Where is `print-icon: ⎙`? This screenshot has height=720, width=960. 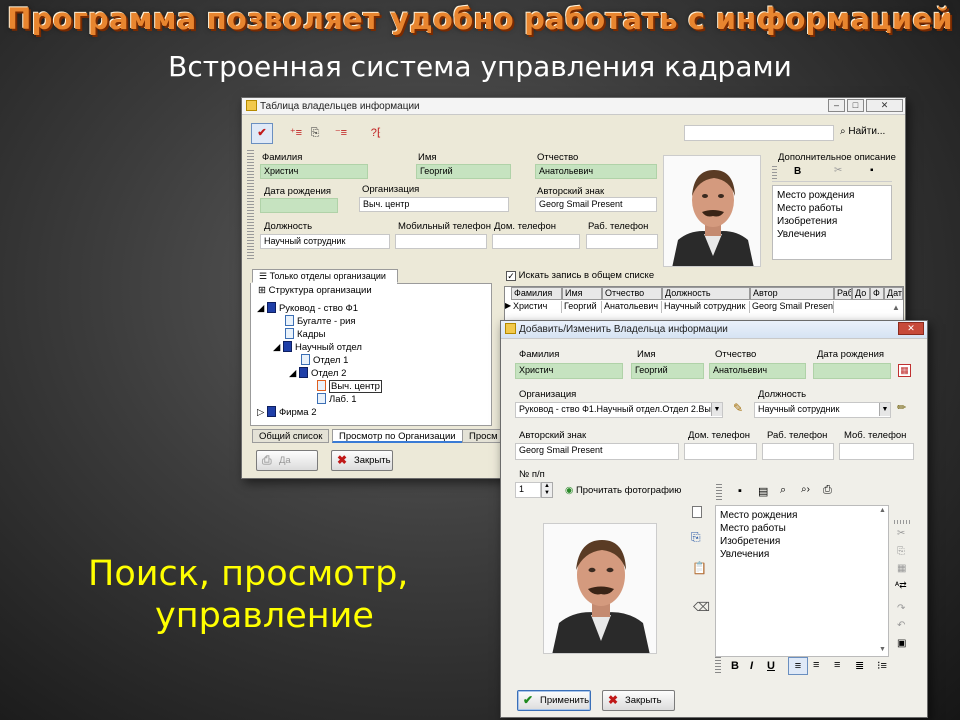 print-icon: ⎙ is located at coordinates (827, 490).